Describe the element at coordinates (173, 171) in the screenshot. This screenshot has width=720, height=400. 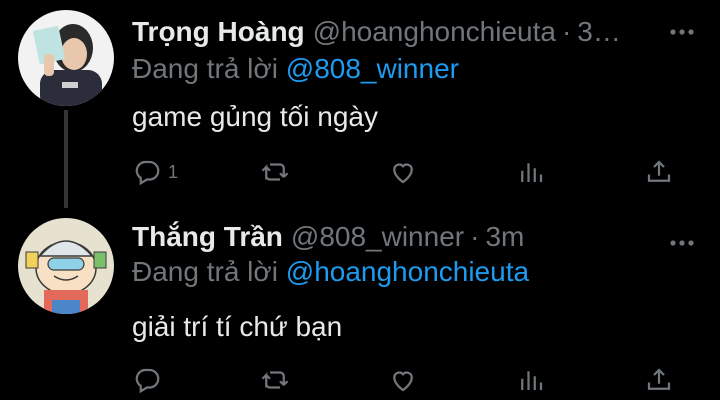
I see `reply-count: 1` at that location.